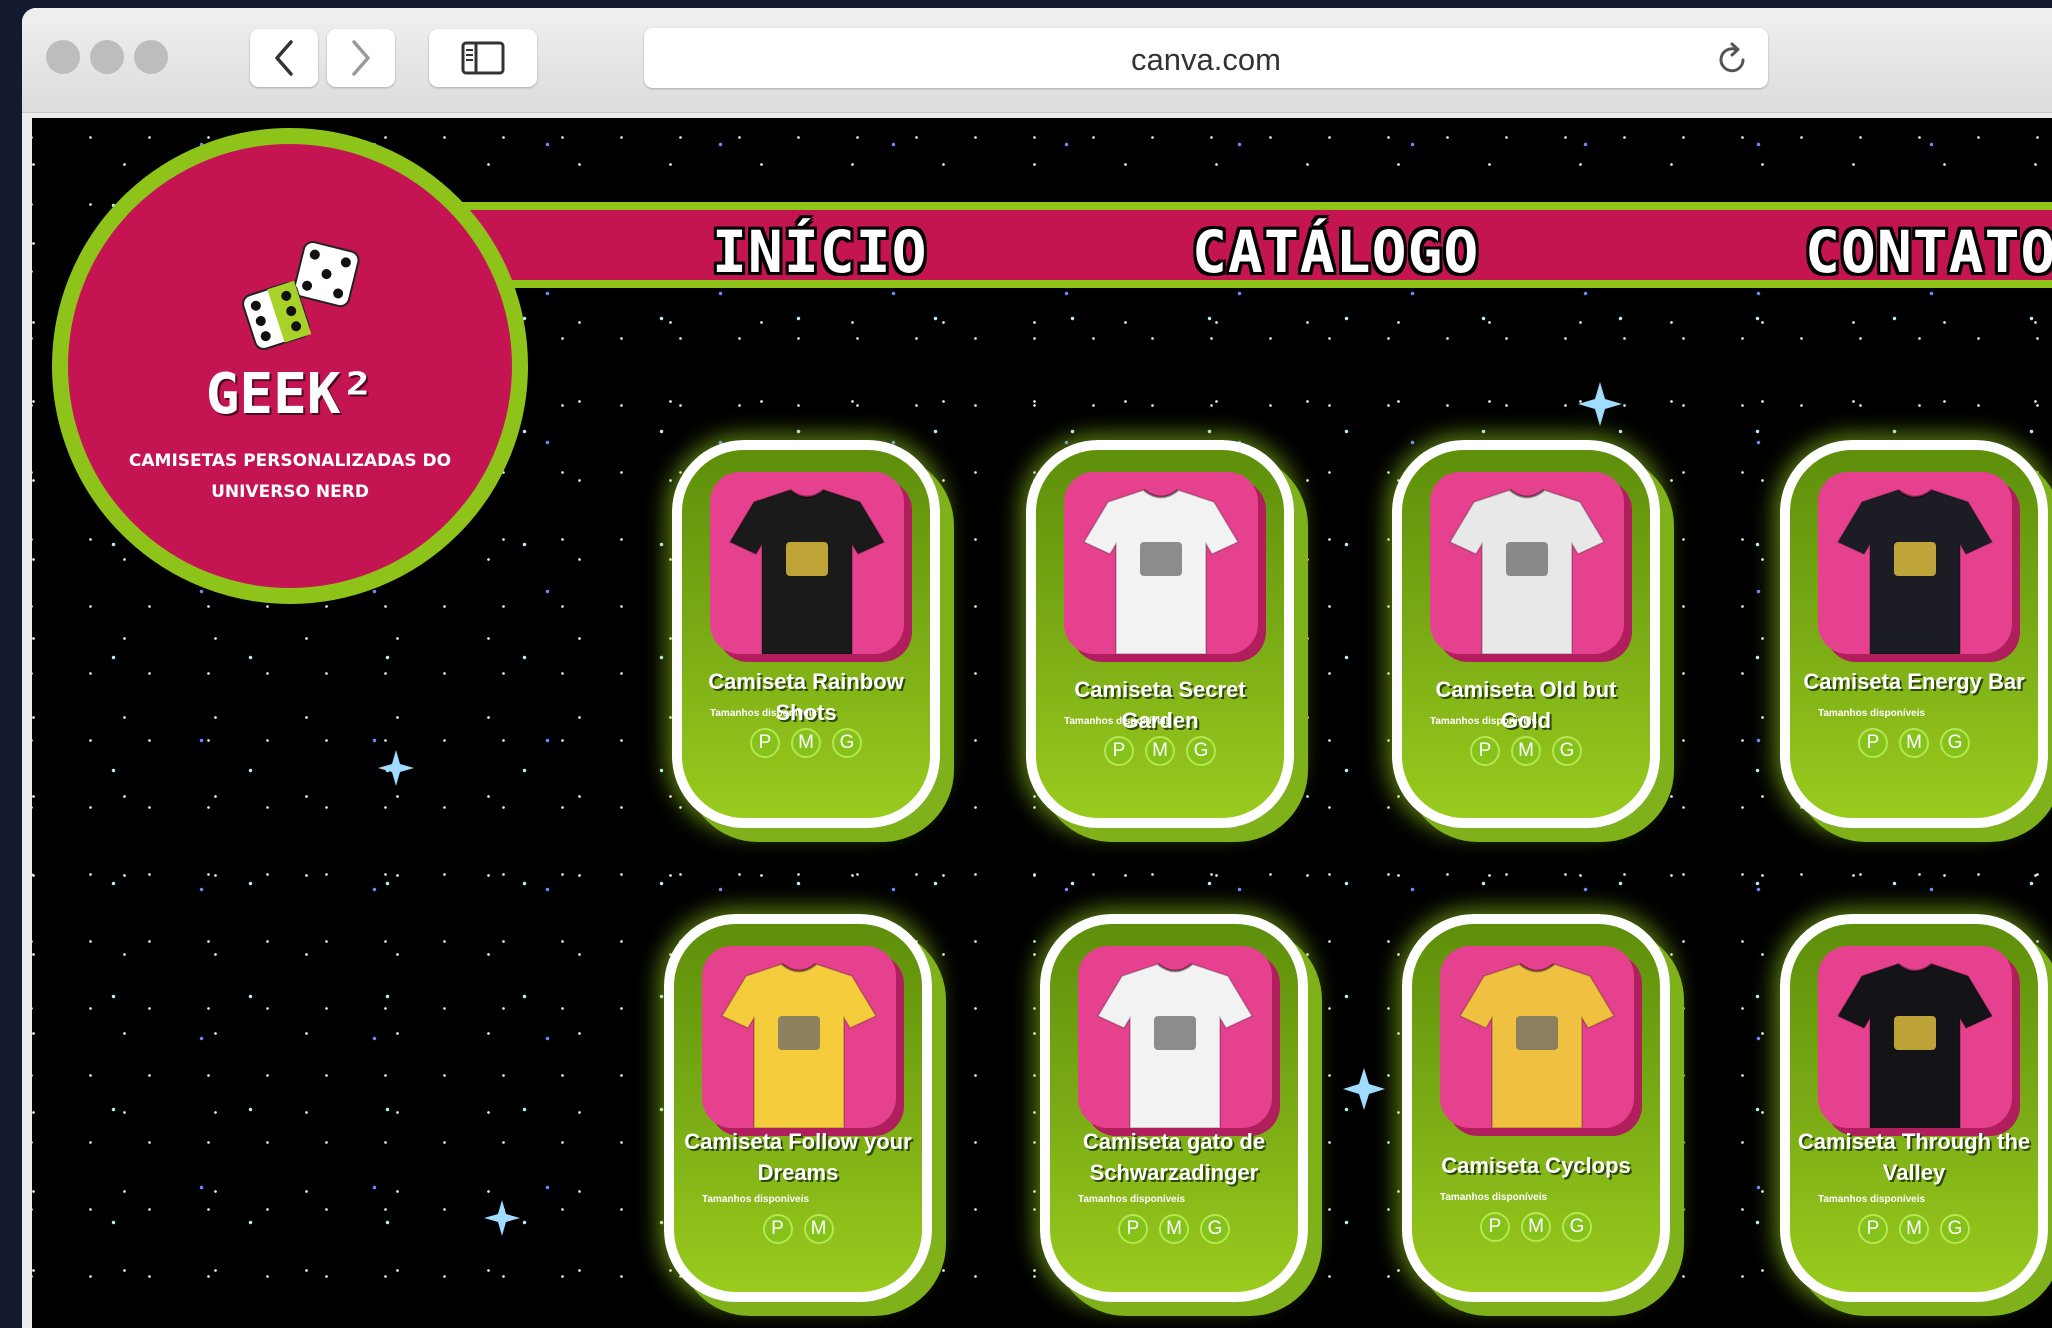  Describe the element at coordinates (798, 1229) in the screenshot. I see `size-options: PM` at that location.